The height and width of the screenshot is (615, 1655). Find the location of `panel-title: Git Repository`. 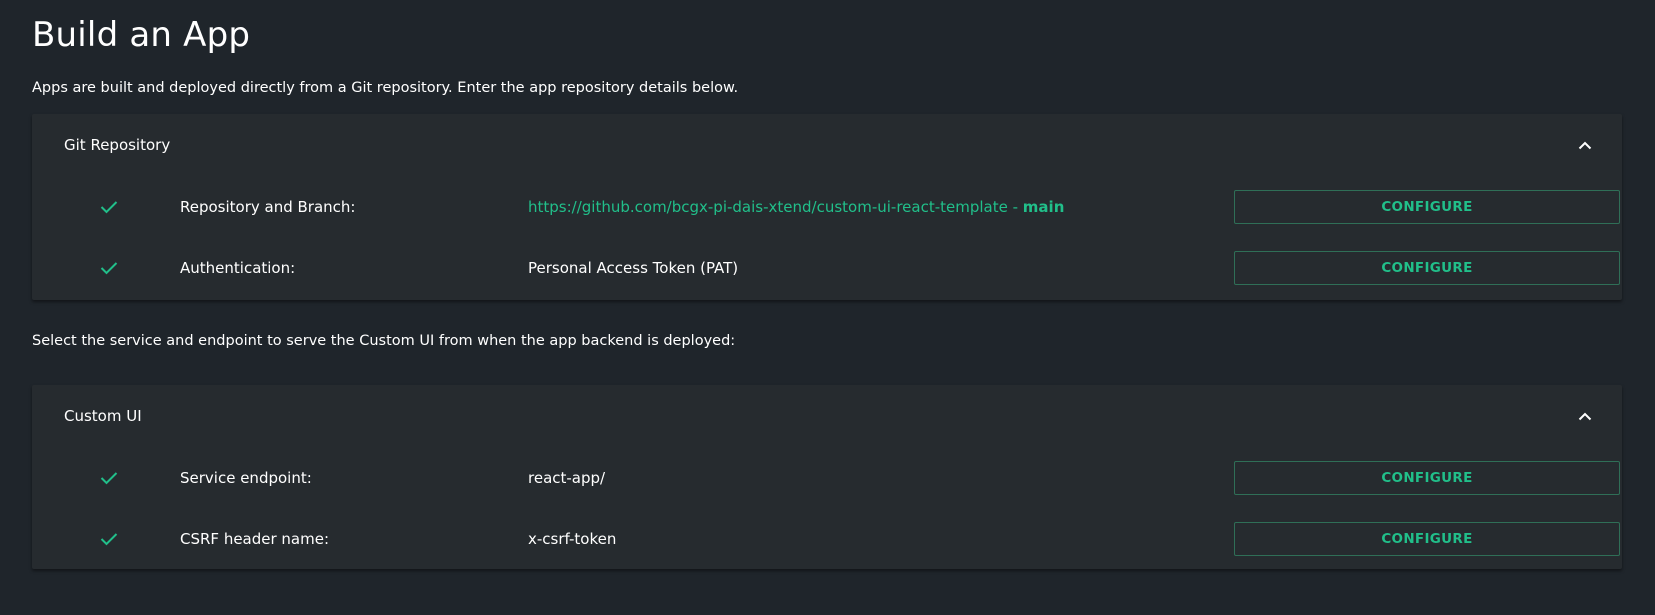

panel-title: Git Repository is located at coordinates (117, 145).